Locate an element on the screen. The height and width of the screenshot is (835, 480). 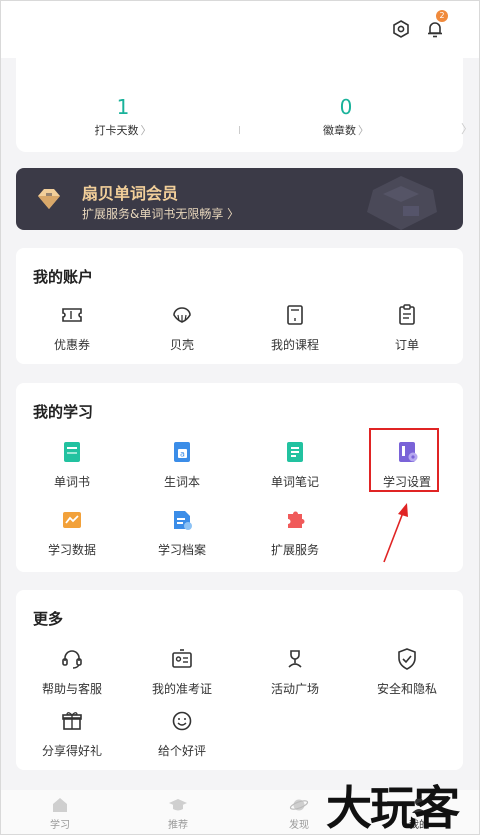
notification-badge: 2 is located at coordinates (442, 16).